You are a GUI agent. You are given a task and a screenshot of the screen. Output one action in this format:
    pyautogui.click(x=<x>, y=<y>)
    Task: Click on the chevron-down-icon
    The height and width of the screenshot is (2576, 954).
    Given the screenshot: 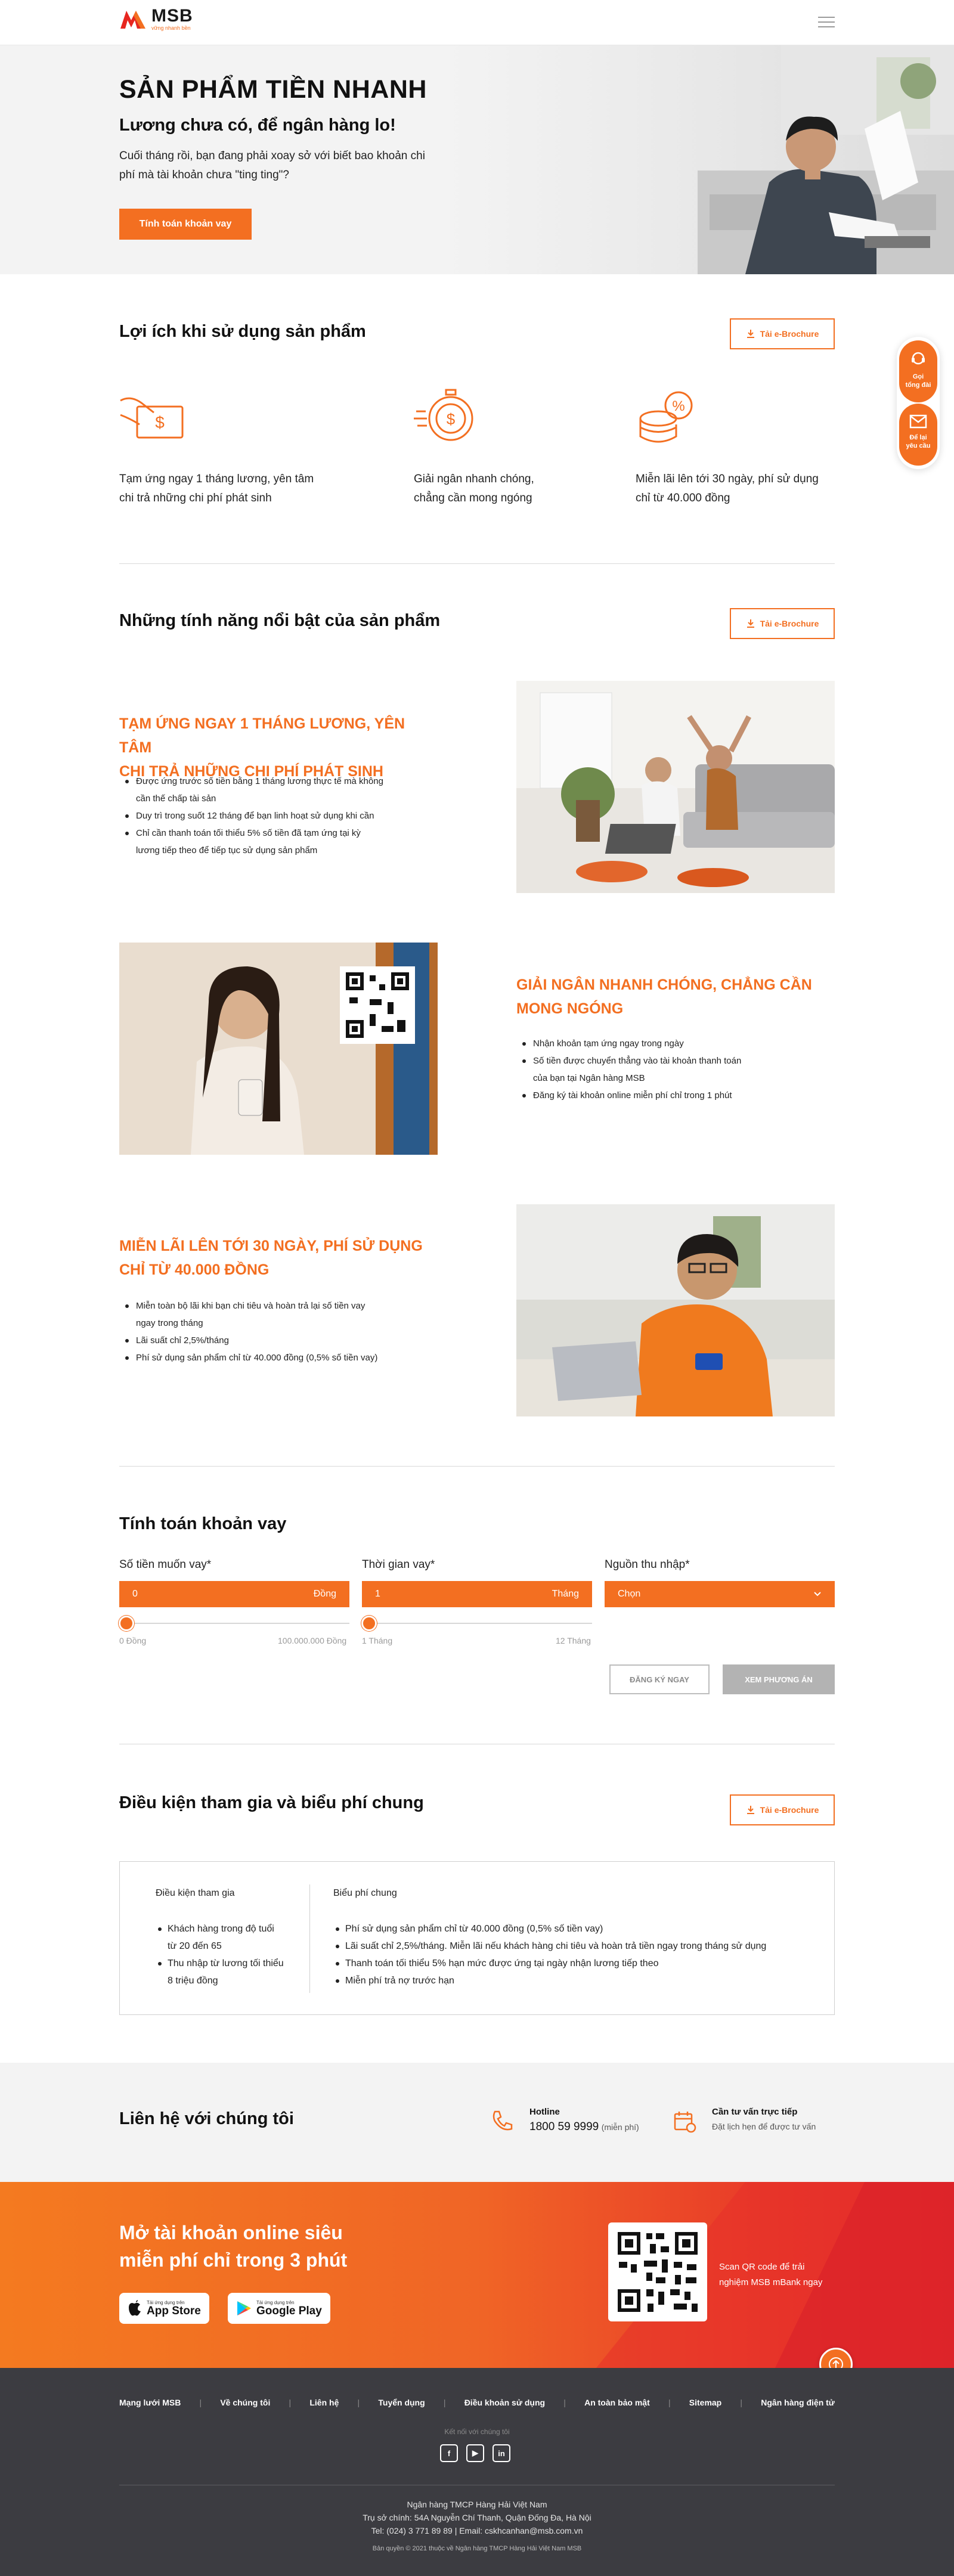 What is the action you would take?
    pyautogui.click(x=817, y=1594)
    